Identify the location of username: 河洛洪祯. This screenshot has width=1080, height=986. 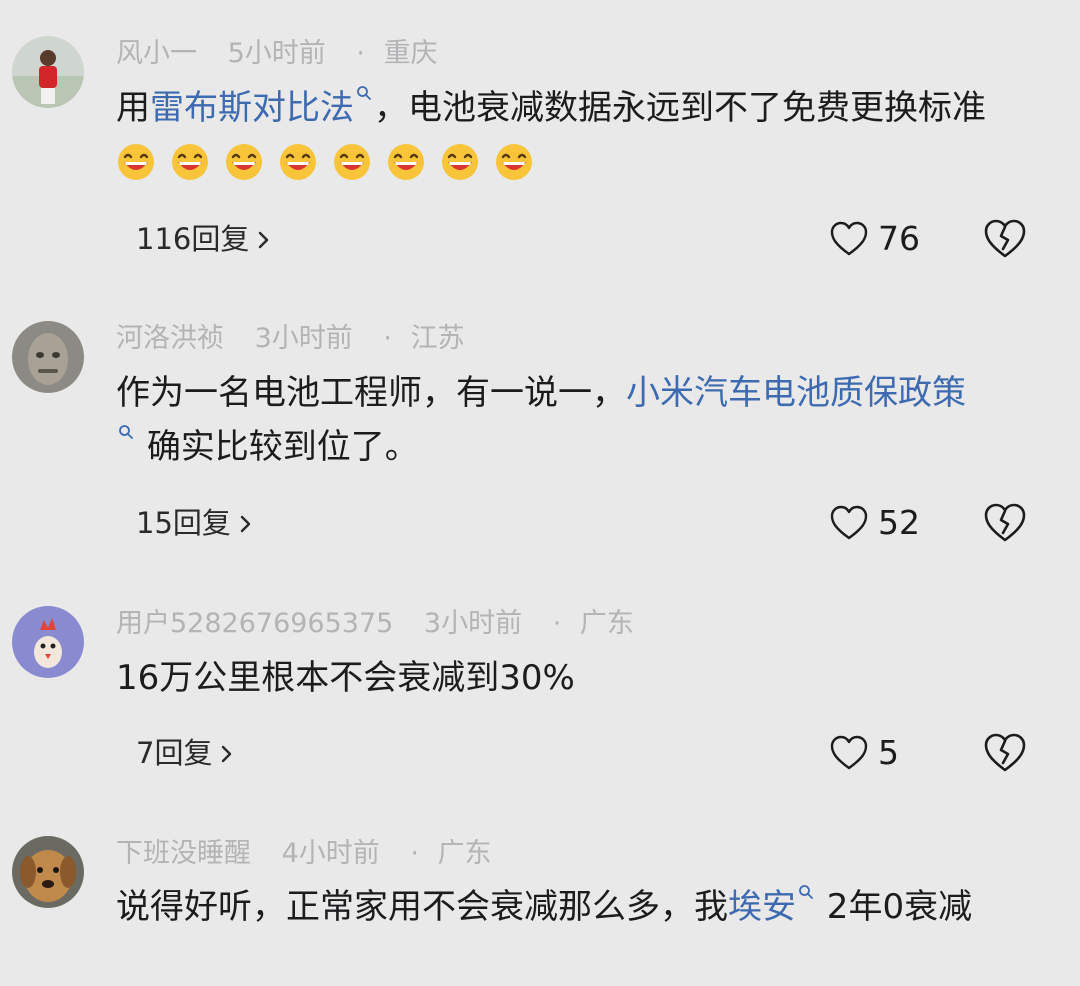
(170, 338).